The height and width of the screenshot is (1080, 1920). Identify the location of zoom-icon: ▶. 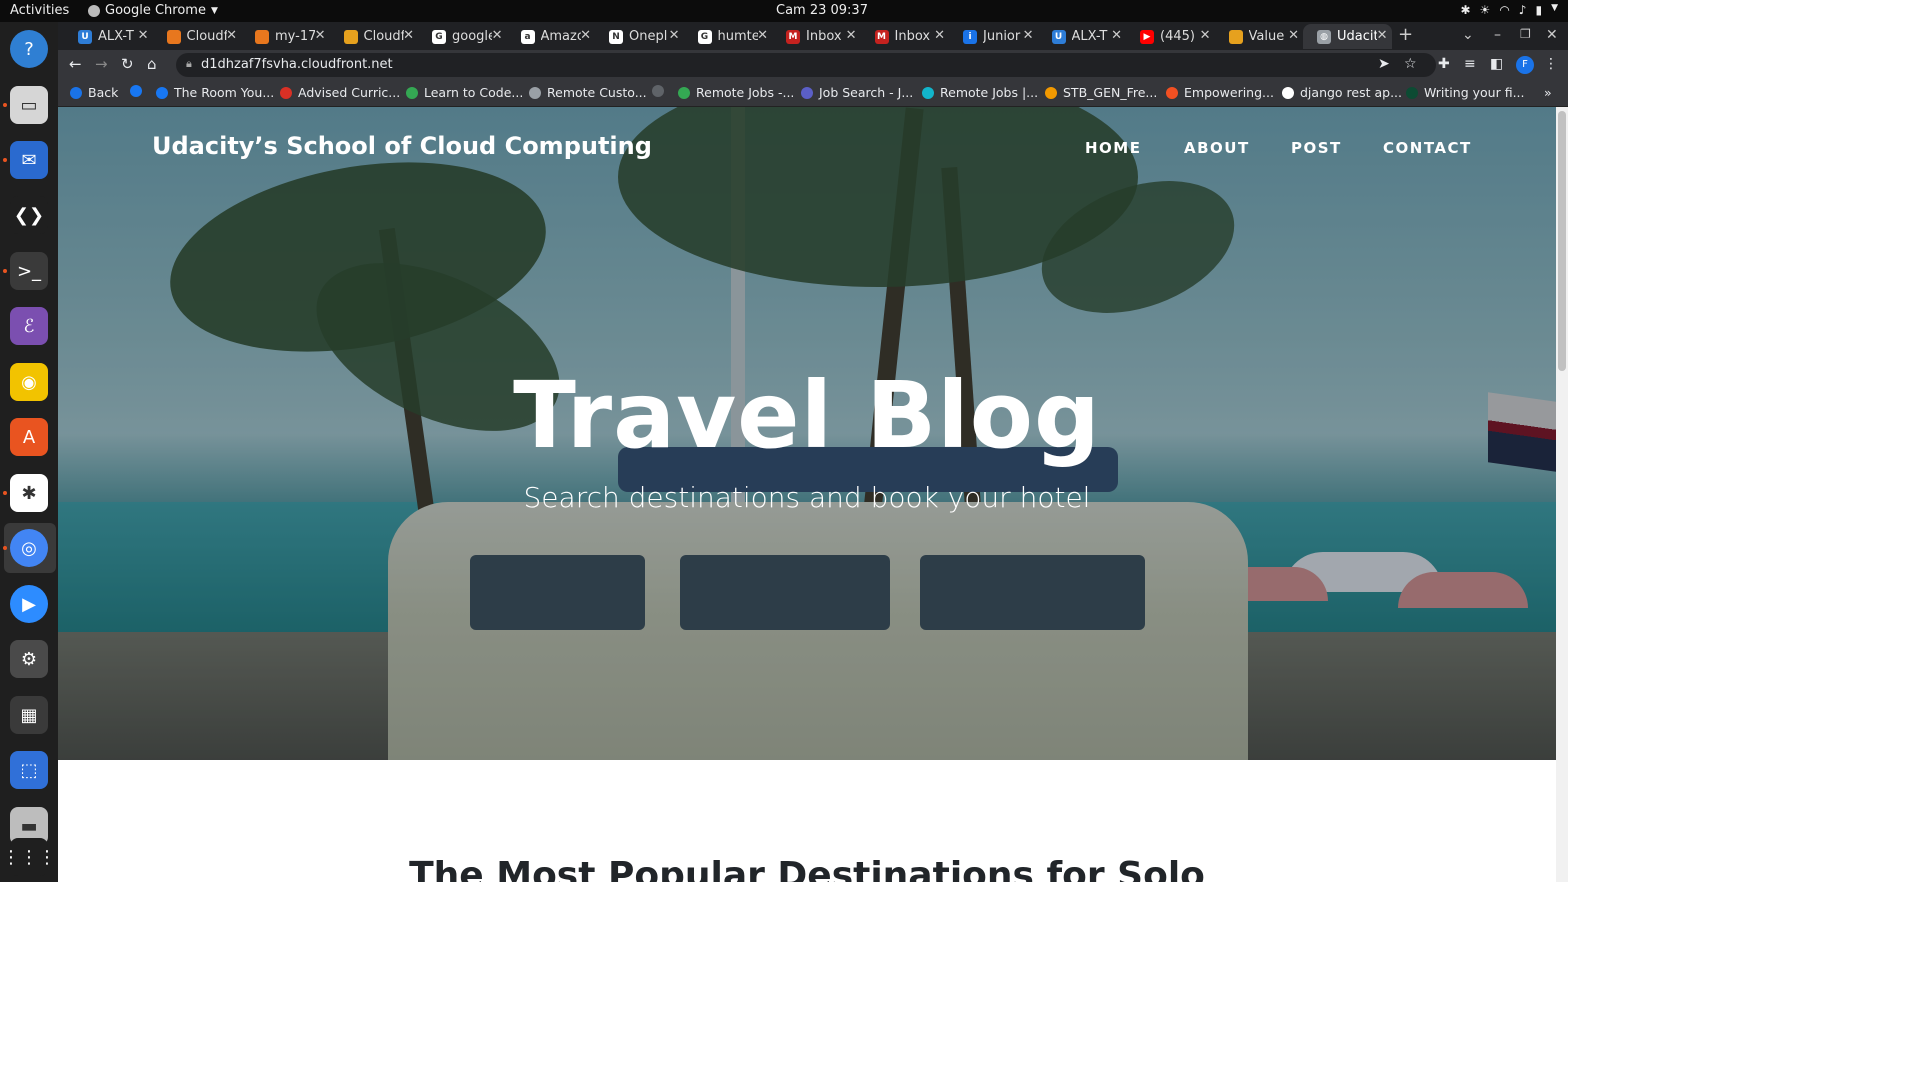
(29, 604).